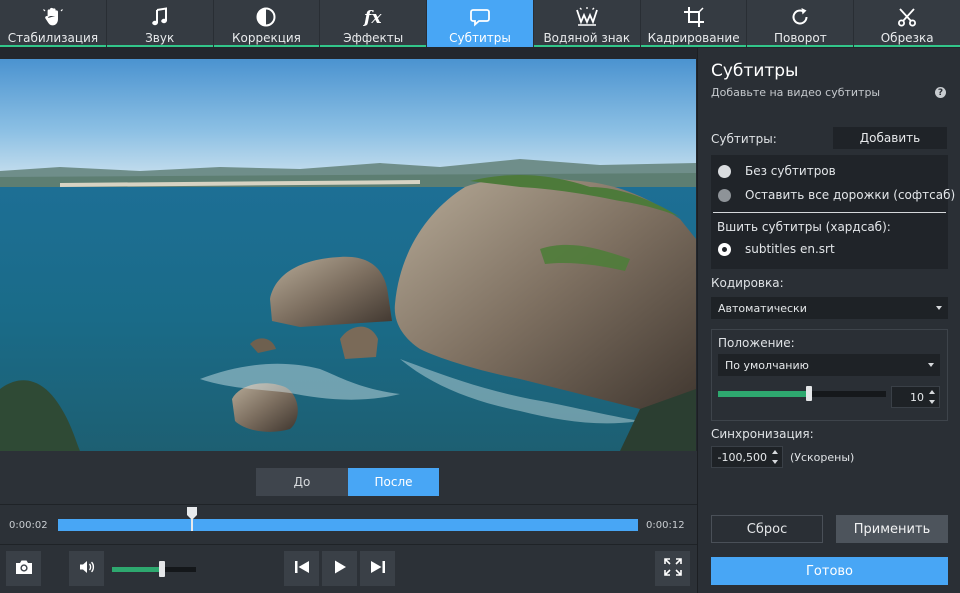 The image size is (960, 593). I want to click on music-note-icon, so click(160, 17).